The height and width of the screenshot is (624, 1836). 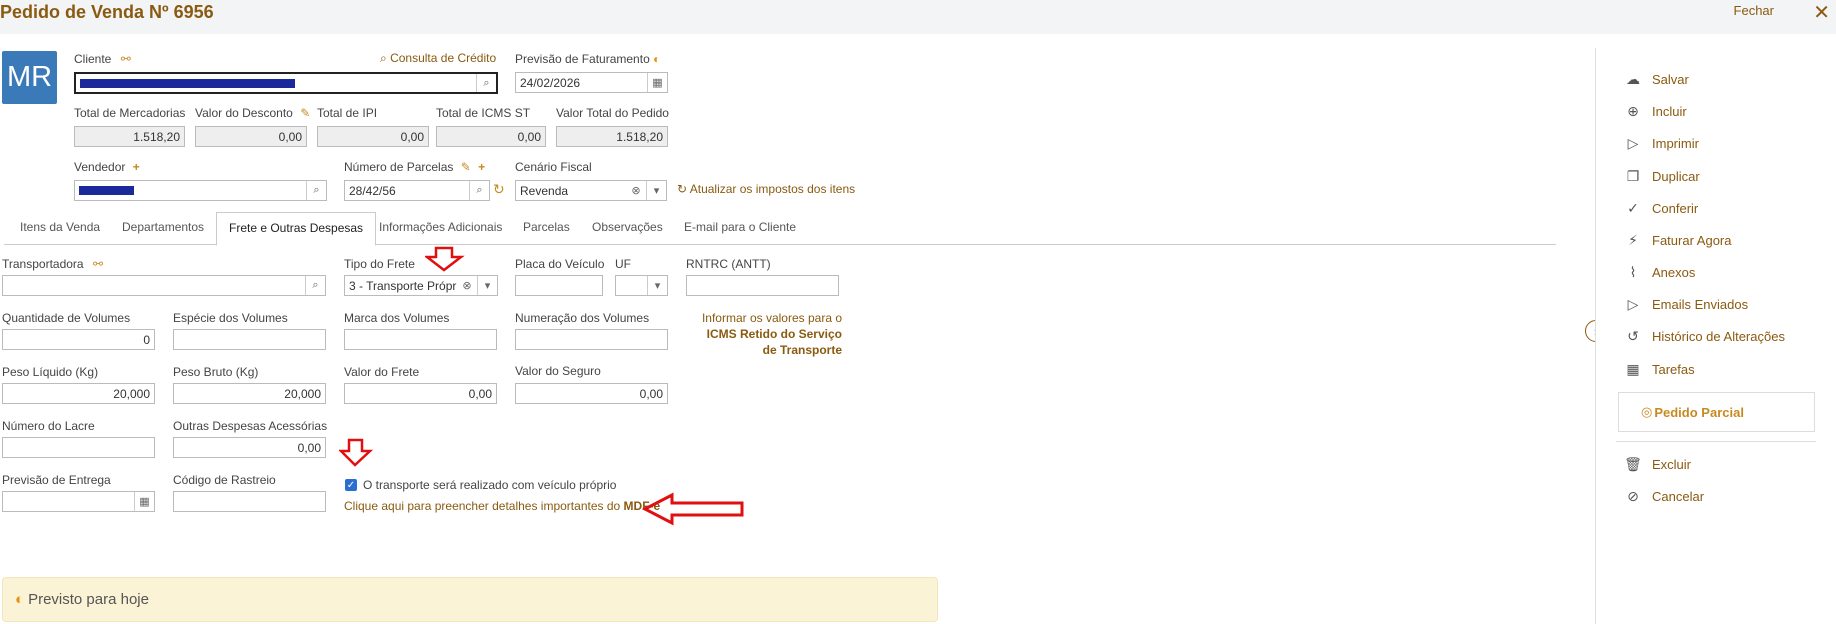 What do you see at coordinates (420, 393) in the screenshot?
I see `valor-frete-input: 0,00` at bounding box center [420, 393].